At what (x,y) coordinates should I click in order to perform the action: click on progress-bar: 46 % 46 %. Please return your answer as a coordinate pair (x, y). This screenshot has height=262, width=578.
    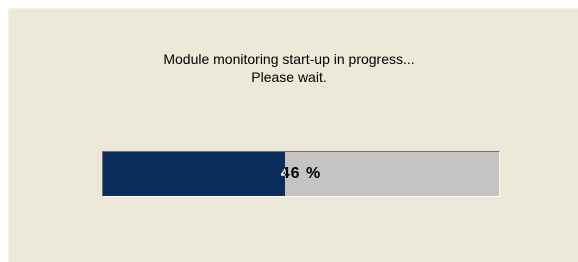
    Looking at the image, I should click on (301, 174).